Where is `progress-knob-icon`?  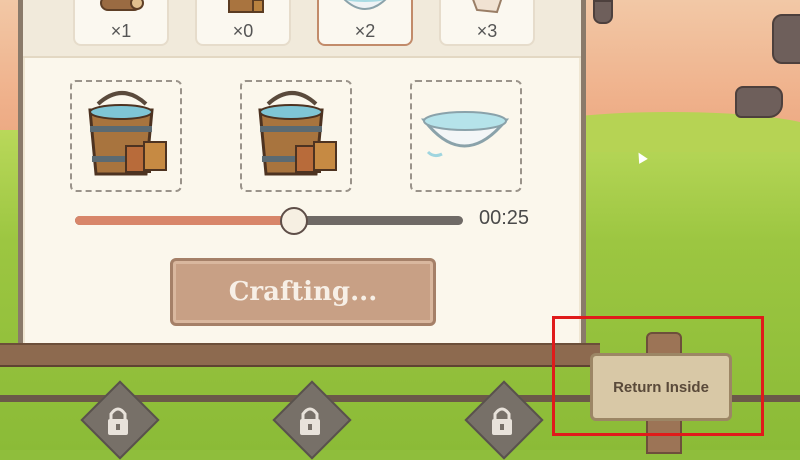 progress-knob-icon is located at coordinates (294, 221).